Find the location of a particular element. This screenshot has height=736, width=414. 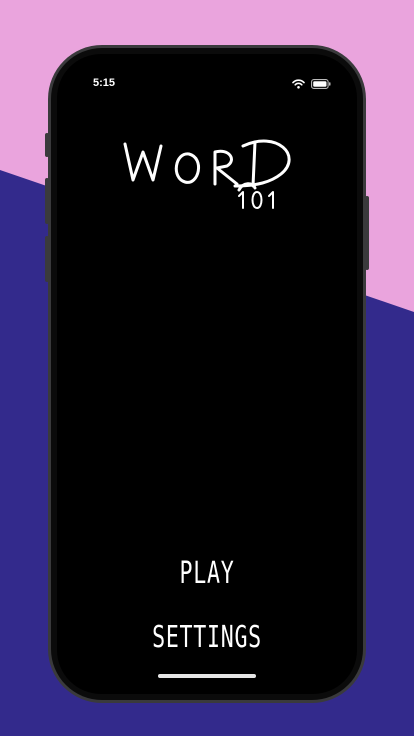

settings-button: SETTINGS is located at coordinates (207, 637).